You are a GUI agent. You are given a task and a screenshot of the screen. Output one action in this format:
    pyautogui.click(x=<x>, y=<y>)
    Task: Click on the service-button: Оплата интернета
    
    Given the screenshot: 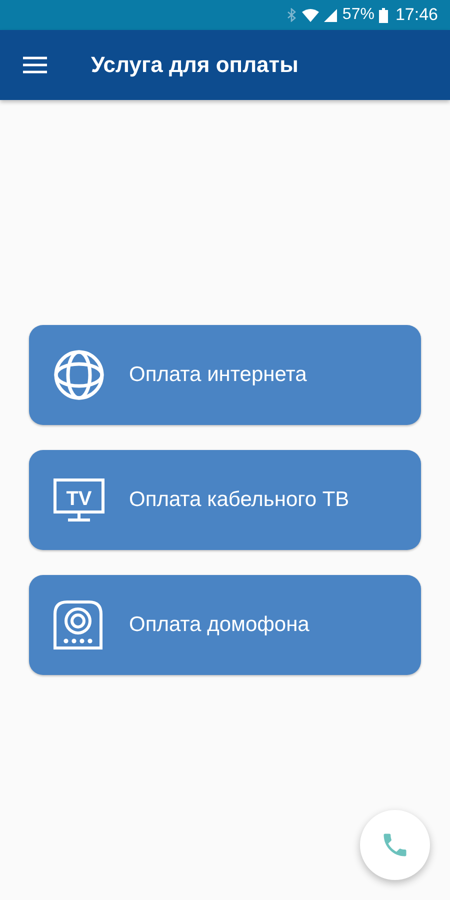 What is the action you would take?
    pyautogui.click(x=225, y=375)
    